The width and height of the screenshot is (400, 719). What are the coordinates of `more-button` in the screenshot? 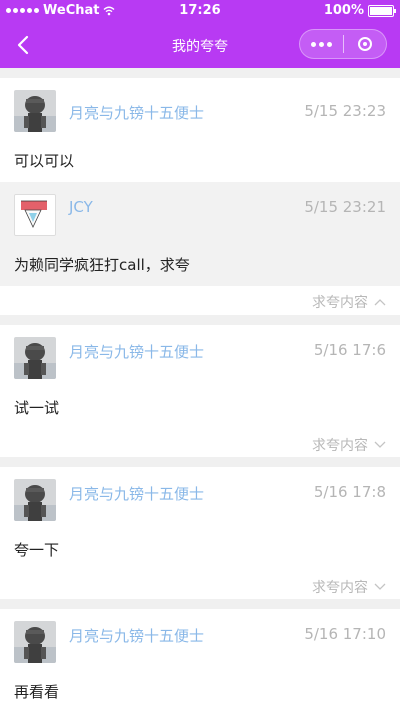 It's located at (321, 44).